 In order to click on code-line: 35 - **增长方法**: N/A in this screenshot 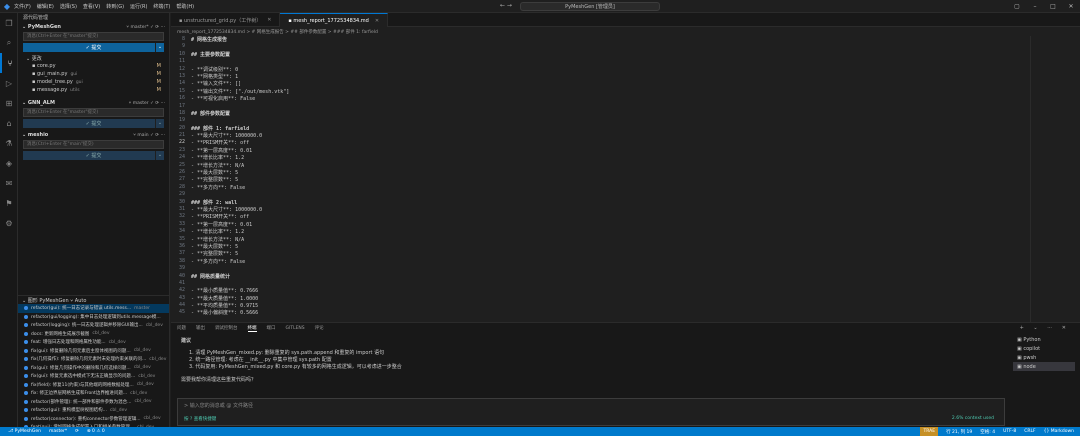, I will do `click(601, 239)`.